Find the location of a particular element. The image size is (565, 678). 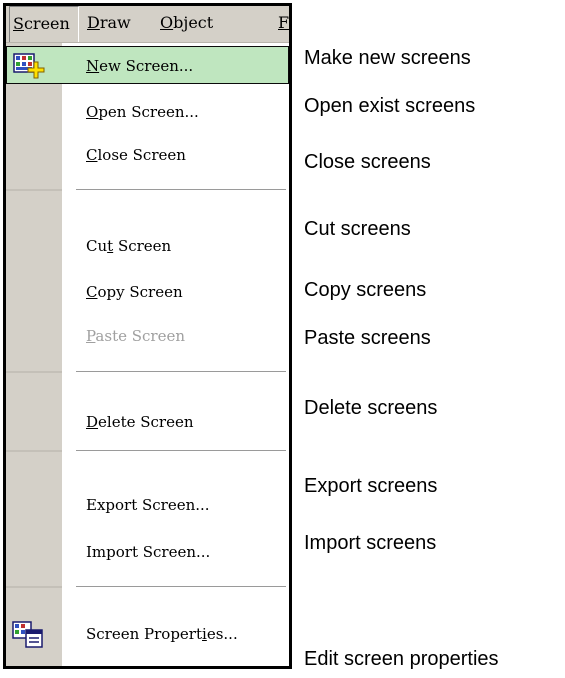

menubar: Screen Draw Object F is located at coordinates (147, 24).